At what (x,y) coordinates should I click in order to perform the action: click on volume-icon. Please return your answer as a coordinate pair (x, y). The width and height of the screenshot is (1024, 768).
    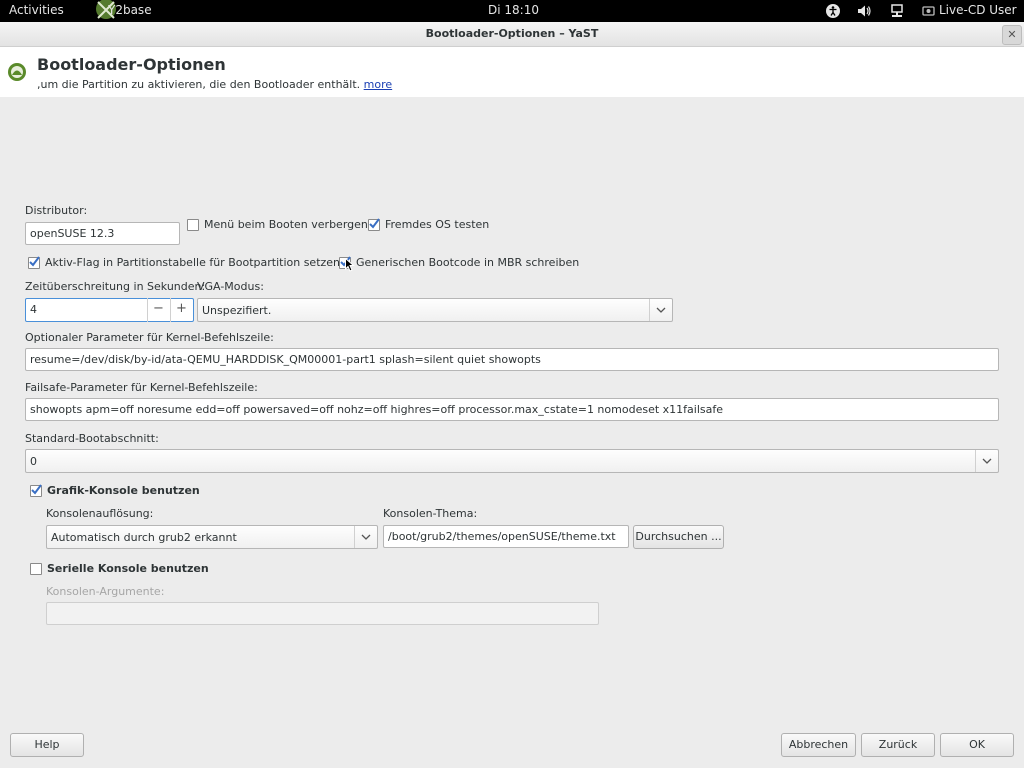
    Looking at the image, I should click on (864, 11).